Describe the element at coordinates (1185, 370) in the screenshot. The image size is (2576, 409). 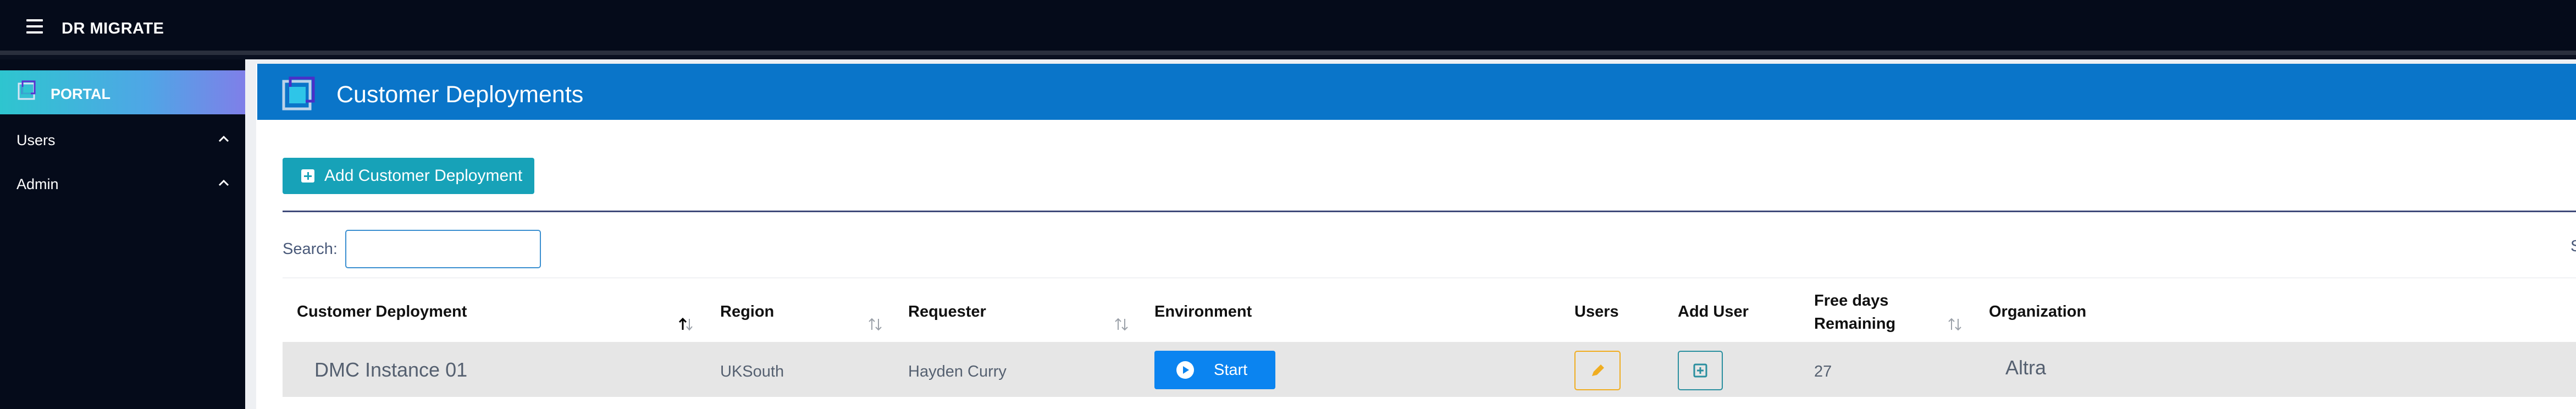
I see `play-circle-icon` at that location.